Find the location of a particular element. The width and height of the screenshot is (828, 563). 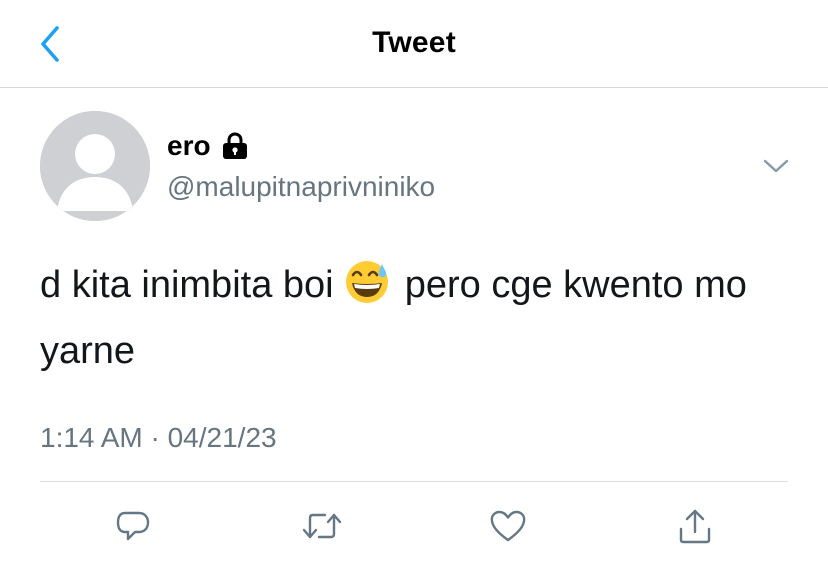

reply-button is located at coordinates (133, 526).